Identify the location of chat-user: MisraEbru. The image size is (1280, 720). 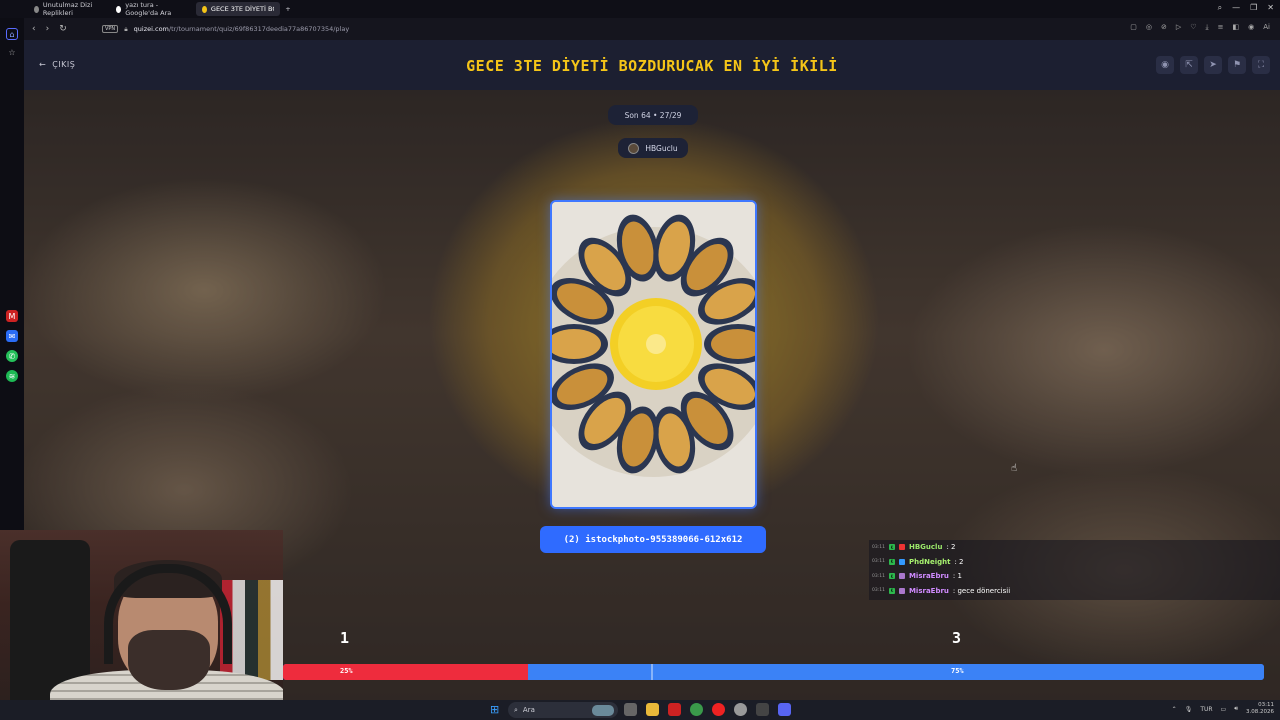
(928, 590).